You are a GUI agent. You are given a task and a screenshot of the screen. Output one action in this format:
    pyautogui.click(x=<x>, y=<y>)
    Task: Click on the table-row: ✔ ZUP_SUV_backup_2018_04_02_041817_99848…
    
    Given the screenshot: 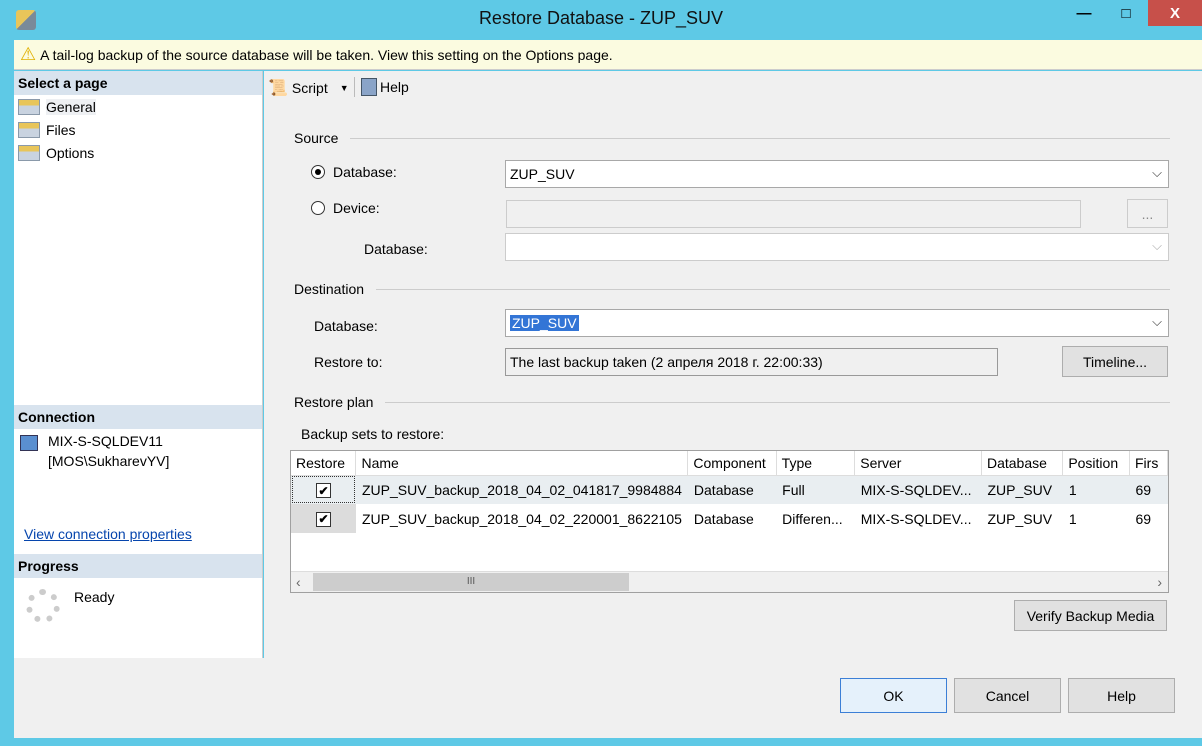 What is the action you would take?
    pyautogui.click(x=729, y=489)
    